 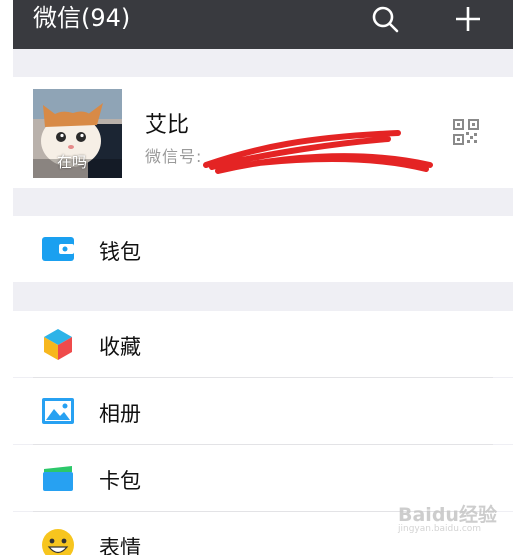 What do you see at coordinates (120, 481) in the screenshot?
I see `cards-label: 卡包` at bounding box center [120, 481].